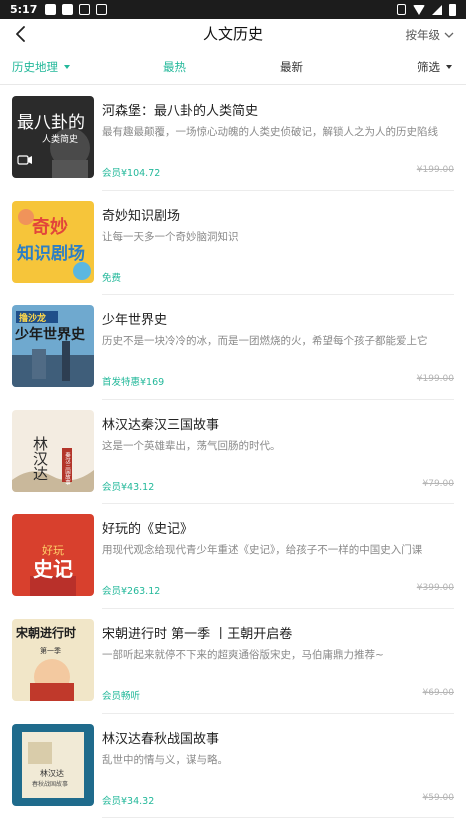 This screenshot has width=466, height=830. What do you see at coordinates (50, 650) in the screenshot?
I see `cover-text: 第一季` at bounding box center [50, 650].